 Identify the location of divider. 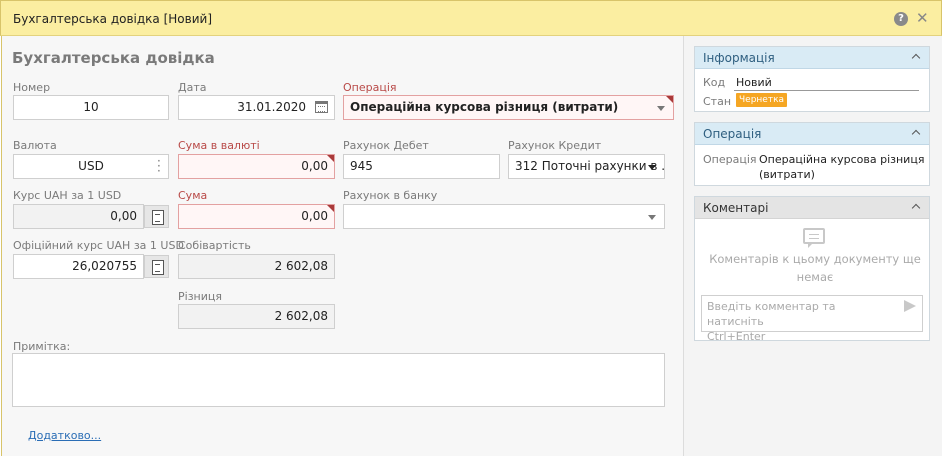
(826, 90).